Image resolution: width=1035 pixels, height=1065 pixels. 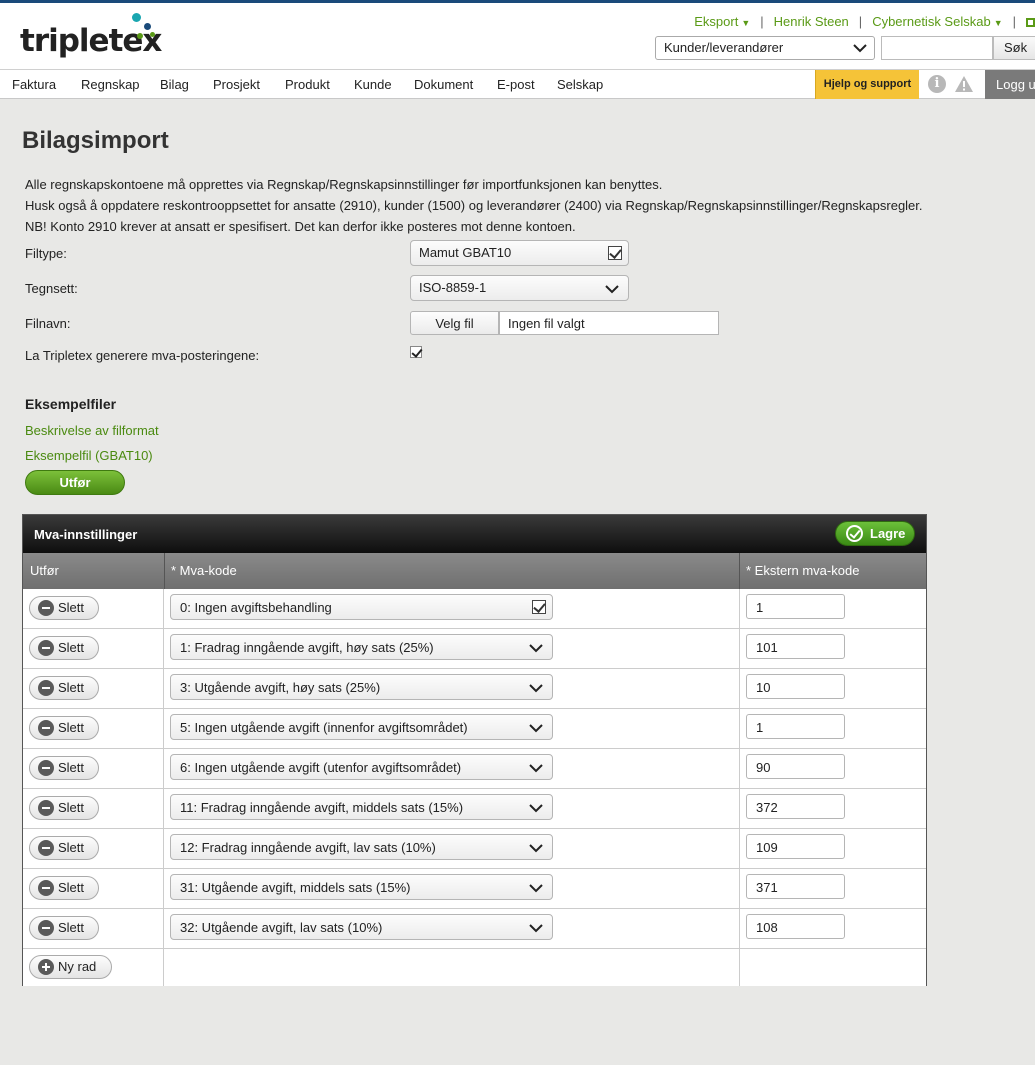 I want to click on external-mva-code-input: 109, so click(x=795, y=846).